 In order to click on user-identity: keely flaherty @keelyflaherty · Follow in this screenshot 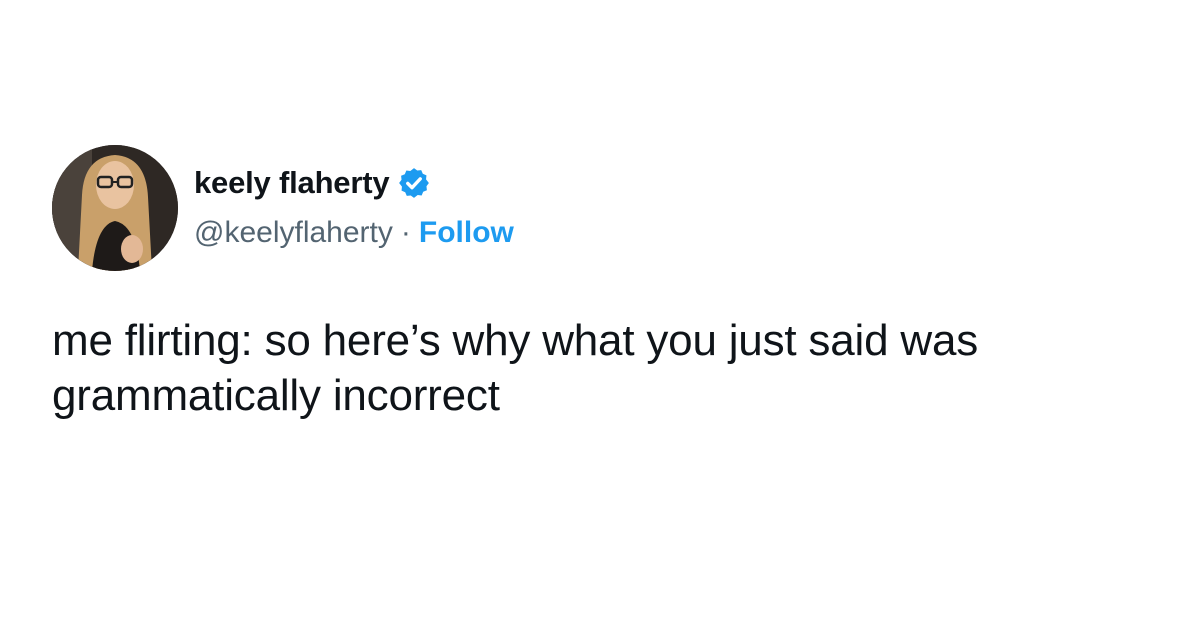, I will do `click(354, 208)`.